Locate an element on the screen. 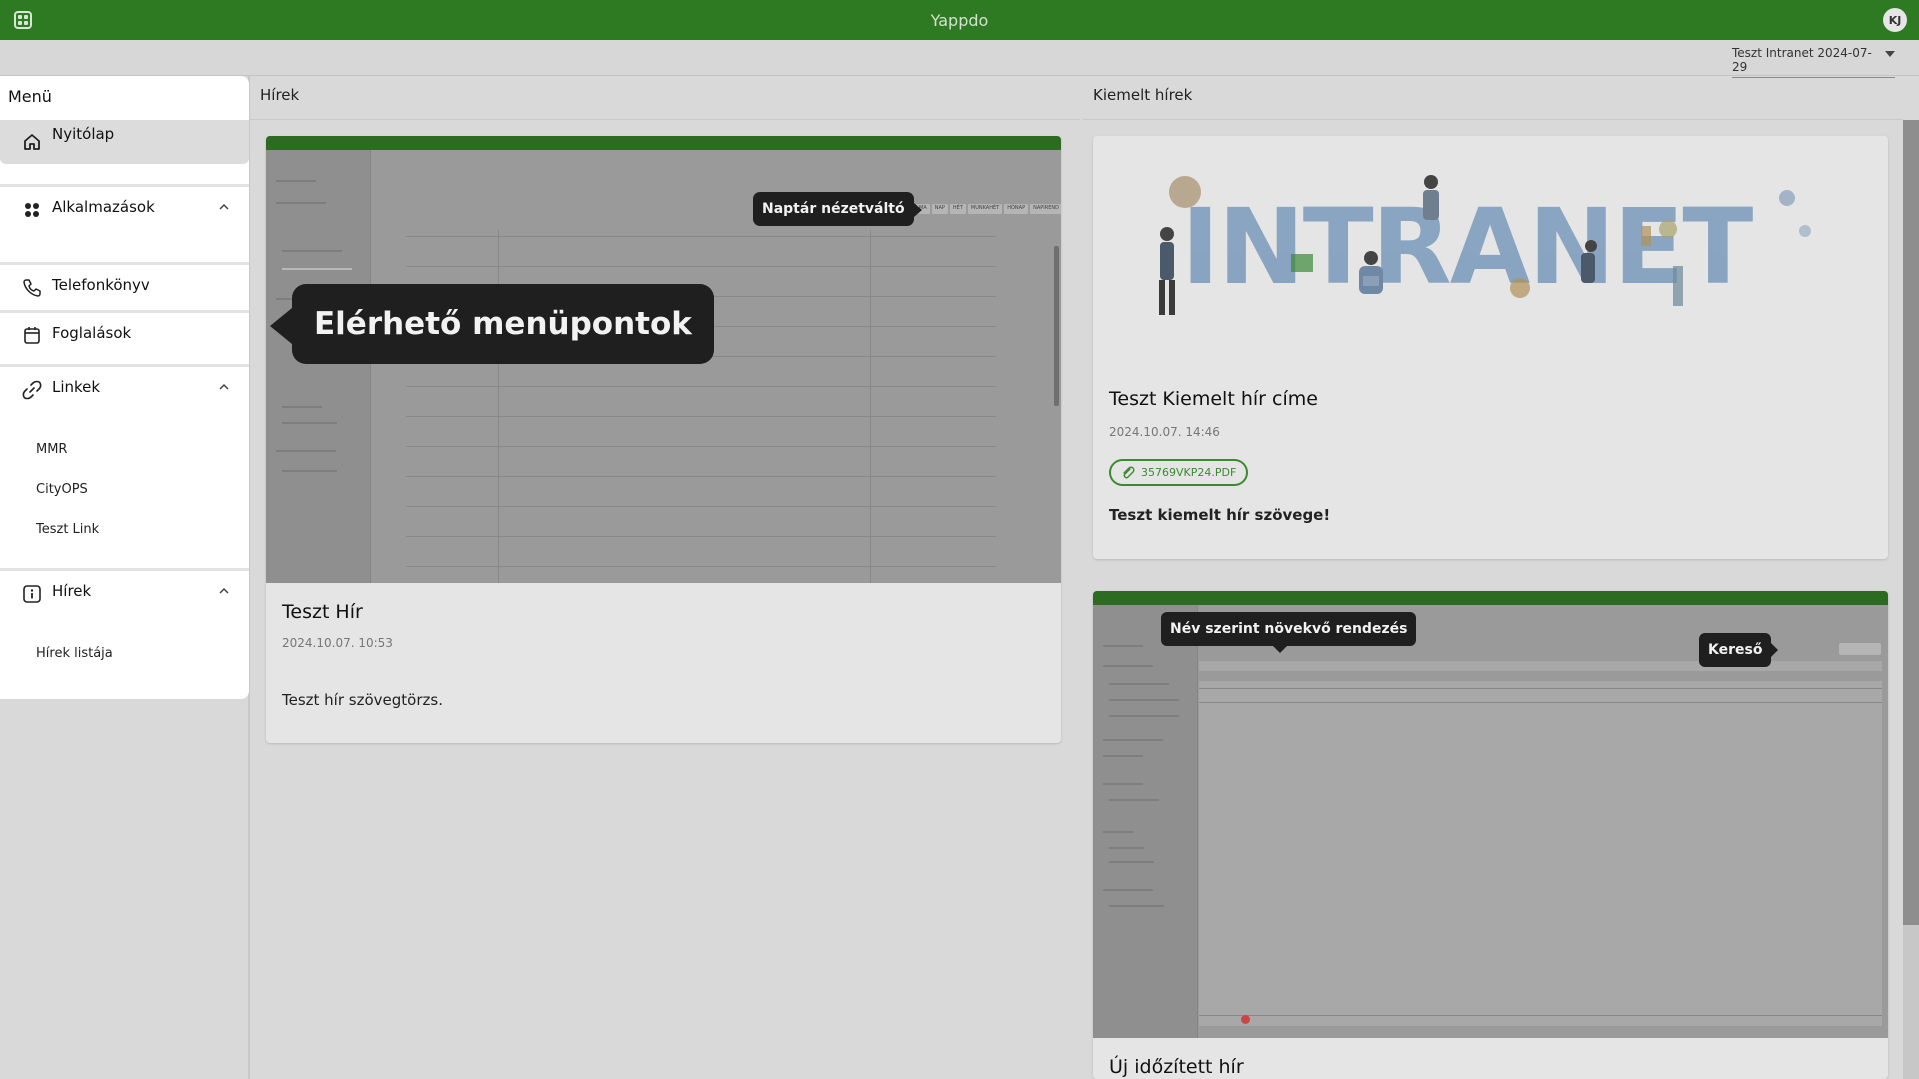 Image resolution: width=1919 pixels, height=1079 pixels. calendar-icon is located at coordinates (32, 335).